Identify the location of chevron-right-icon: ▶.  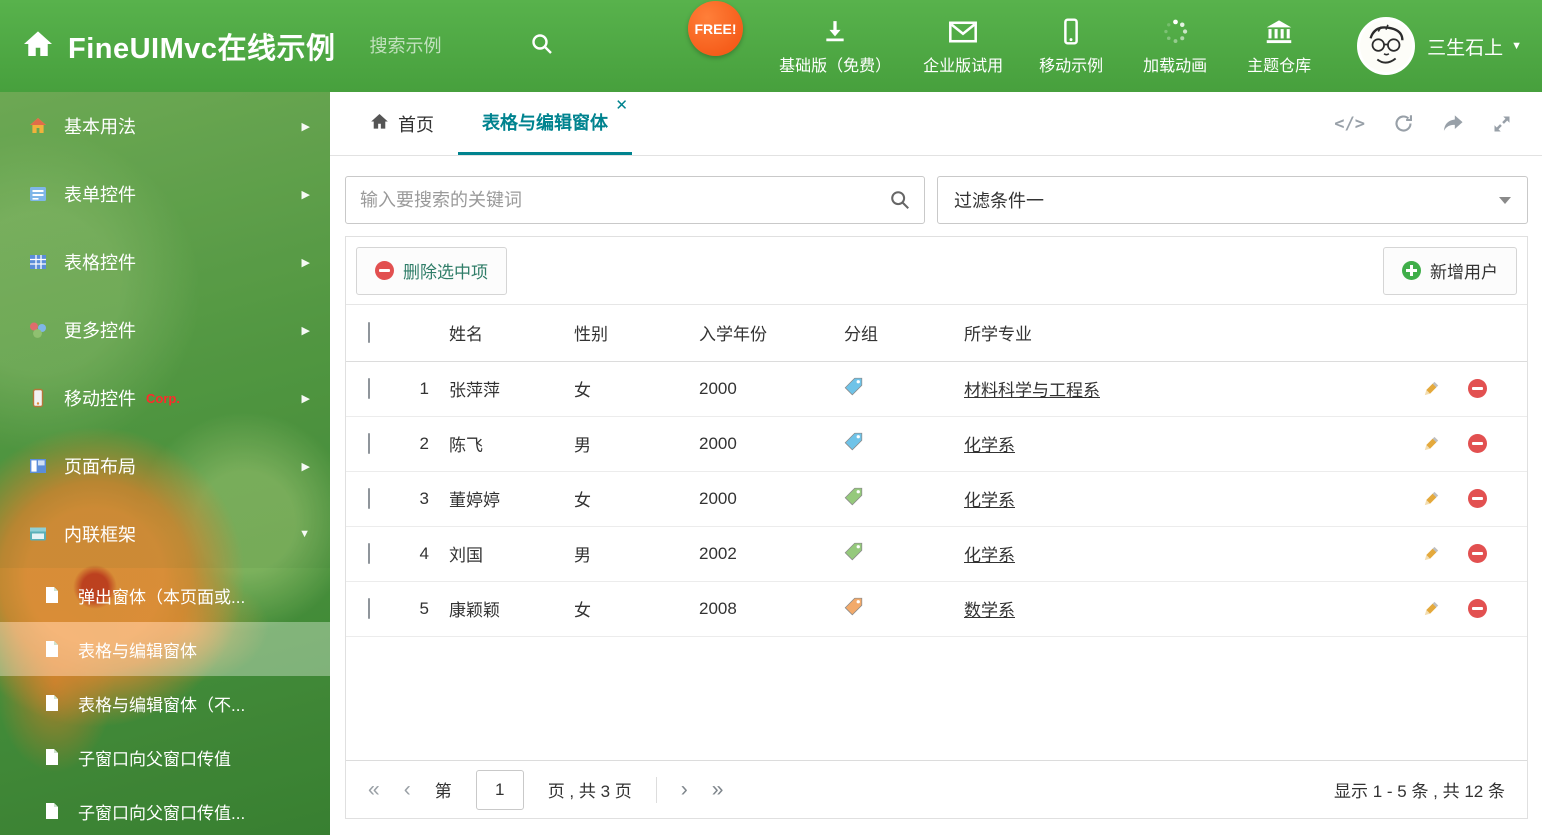
(305, 126).